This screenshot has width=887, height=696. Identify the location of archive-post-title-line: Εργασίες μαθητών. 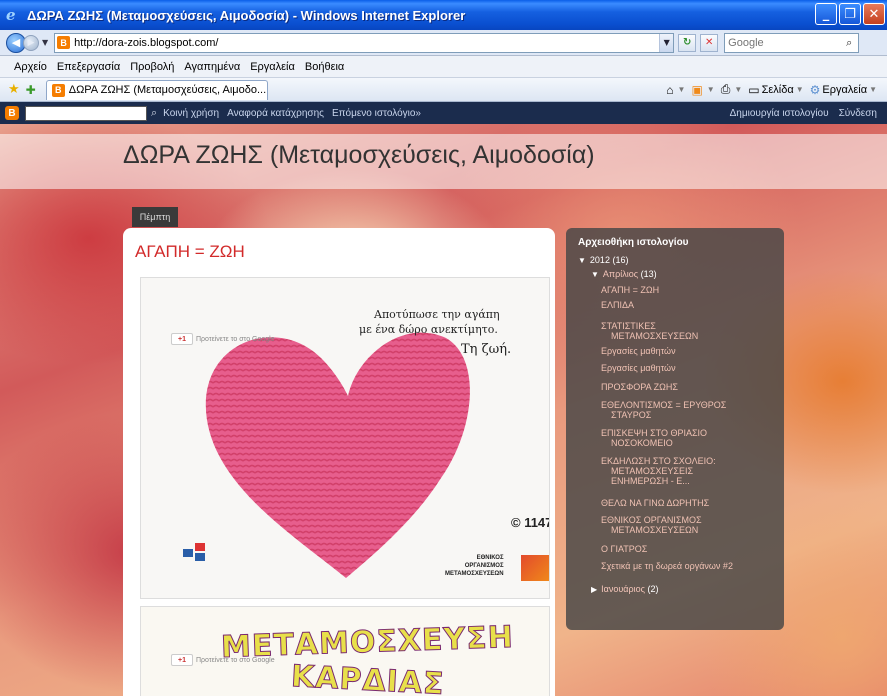
(638, 368).